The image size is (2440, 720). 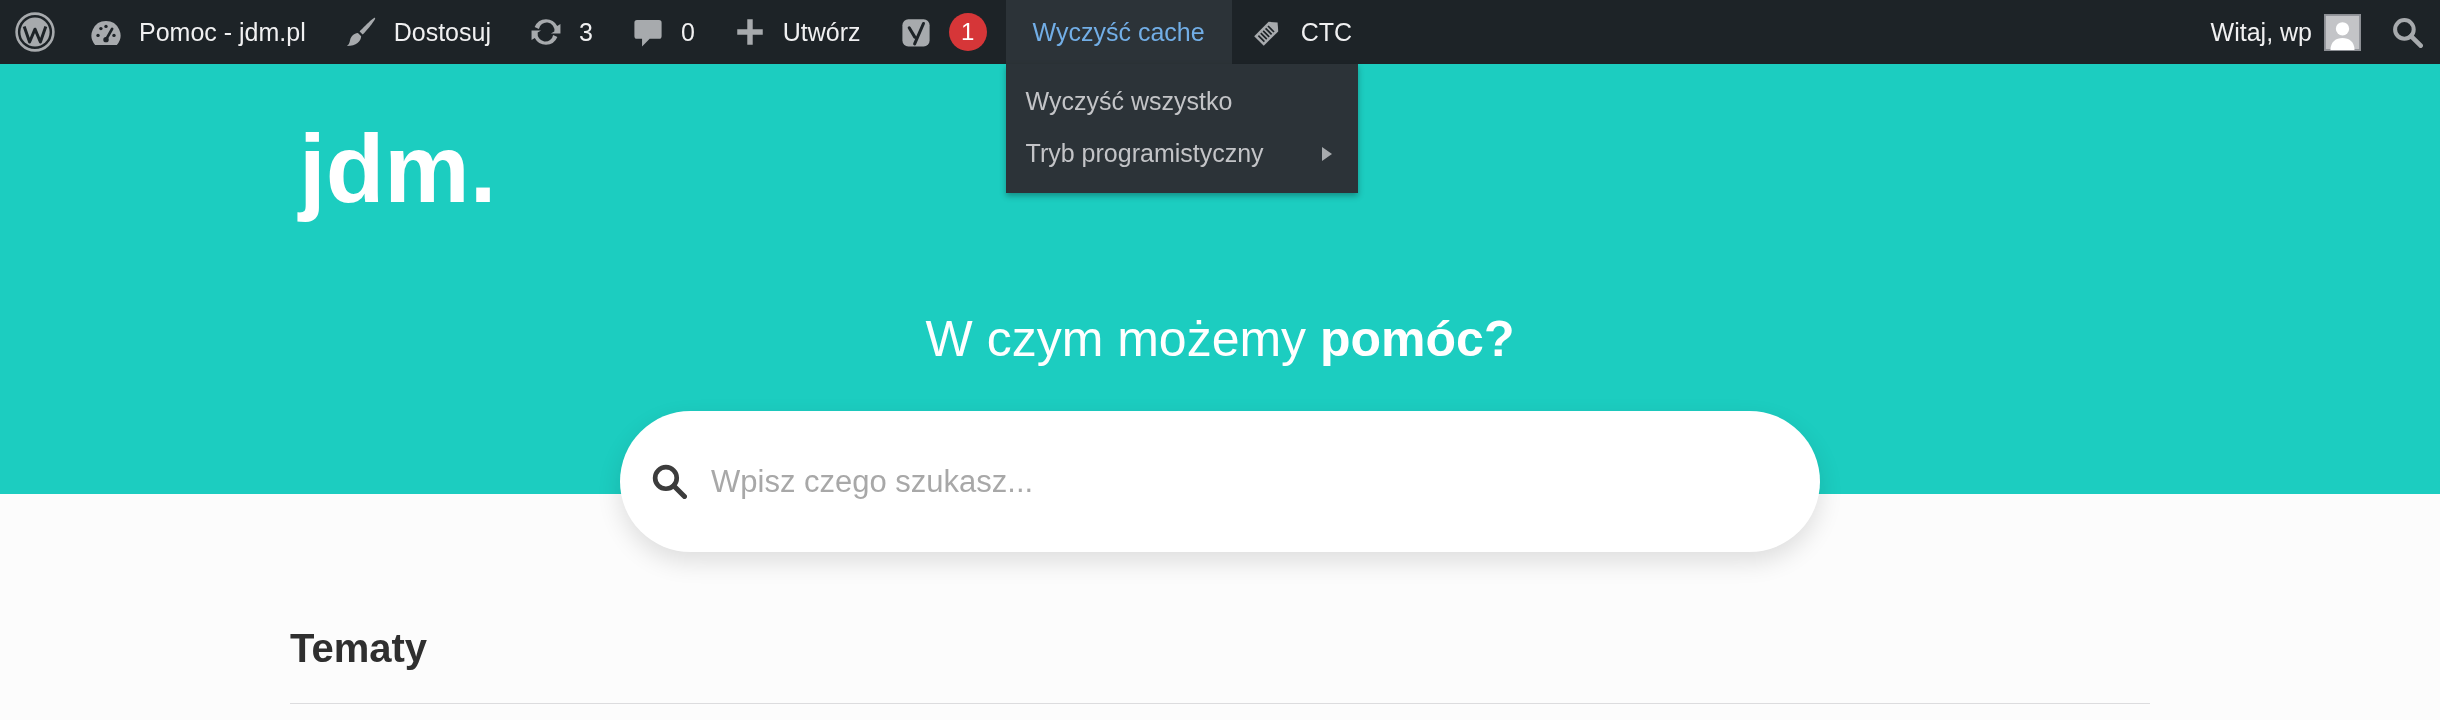 I want to click on account-link: Witaj, wp, so click(x=2285, y=32).